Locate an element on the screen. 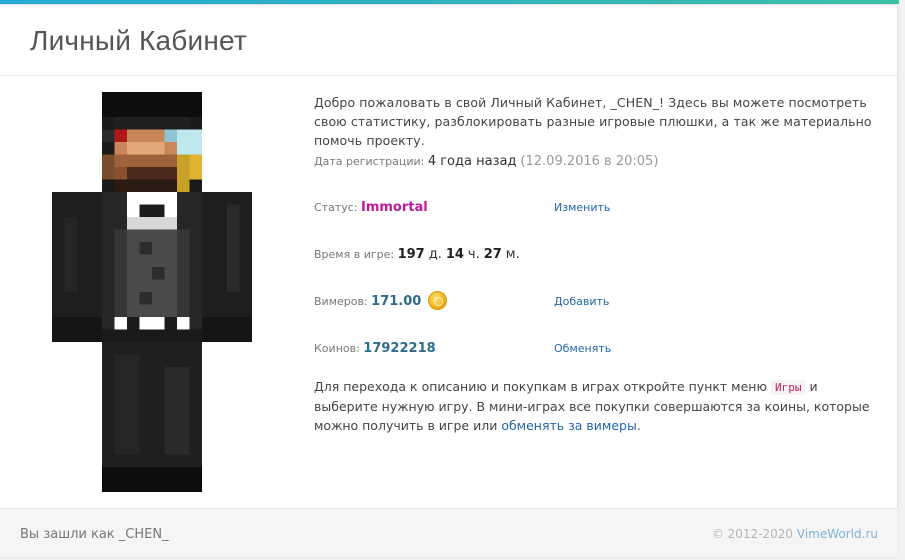 The width and height of the screenshot is (905, 560). exchange-for-vimers-link: обменять за вимеры is located at coordinates (569, 425).